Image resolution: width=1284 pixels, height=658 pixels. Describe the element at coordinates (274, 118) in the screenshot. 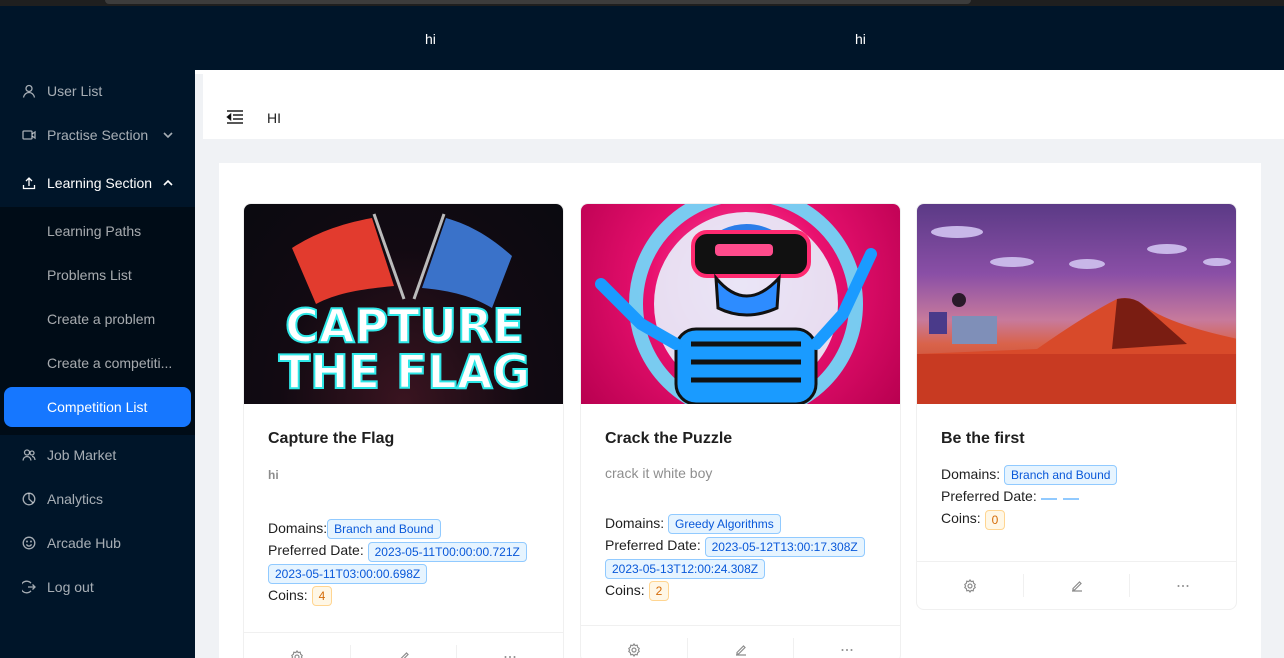

I see `page-title: HI` at that location.